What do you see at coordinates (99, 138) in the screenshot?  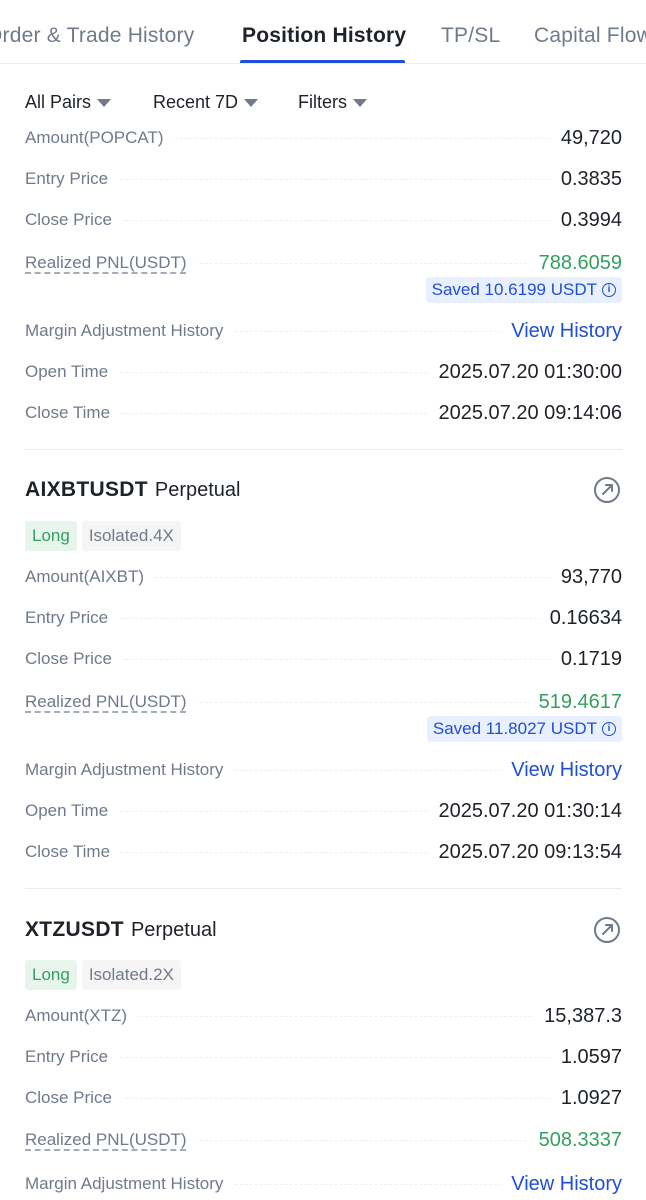 I see `amount-label: Amount(POPCAT)` at bounding box center [99, 138].